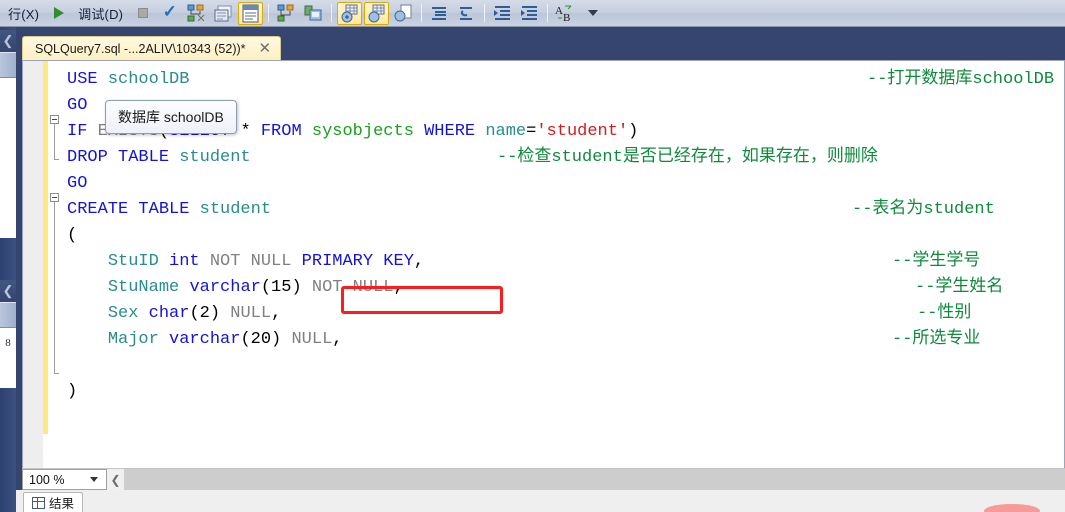 Image resolution: width=1065 pixels, height=512 pixels. I want to click on intellisense-tooltip: 数据库 schoolDB, so click(171, 117).